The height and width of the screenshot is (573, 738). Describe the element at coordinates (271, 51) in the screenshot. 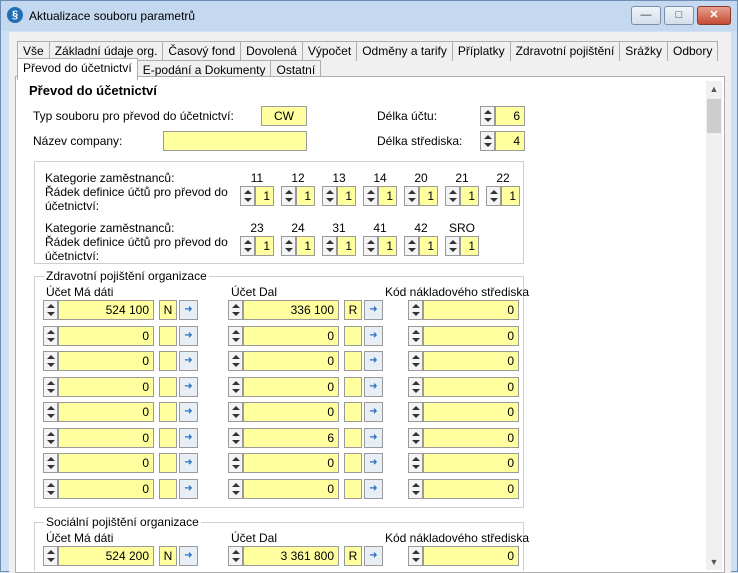

I see `tab-row1-3: Dovolená` at that location.